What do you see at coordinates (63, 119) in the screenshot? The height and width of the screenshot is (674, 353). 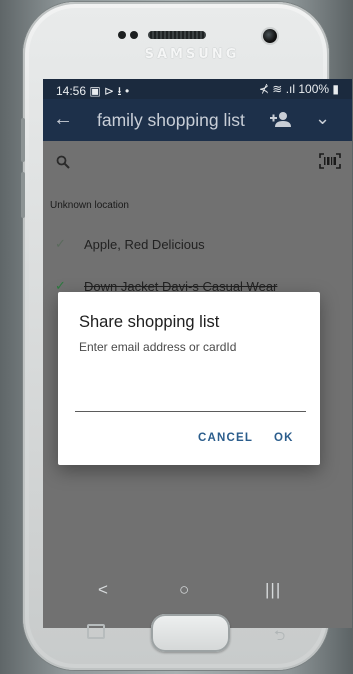 I see `back-arrow-icon: ←` at bounding box center [63, 119].